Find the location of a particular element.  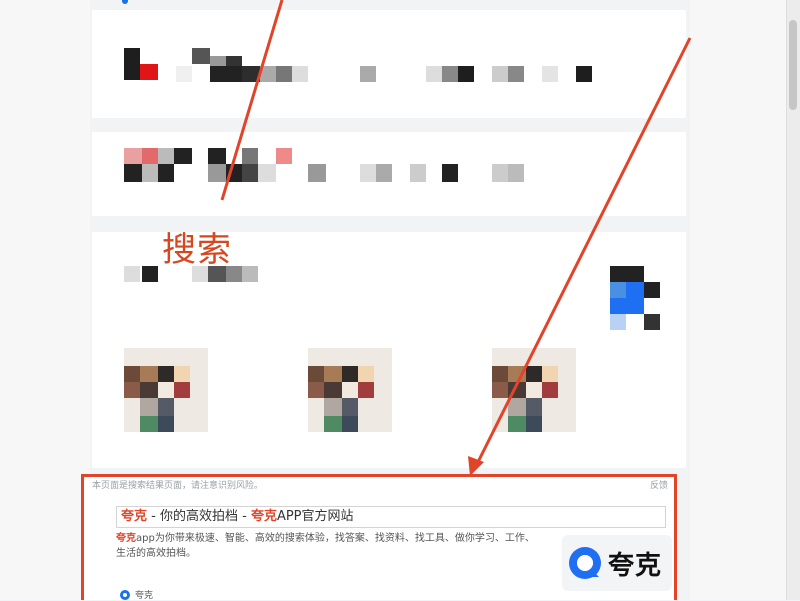

title-text: APP官方网站 is located at coordinates (315, 516).